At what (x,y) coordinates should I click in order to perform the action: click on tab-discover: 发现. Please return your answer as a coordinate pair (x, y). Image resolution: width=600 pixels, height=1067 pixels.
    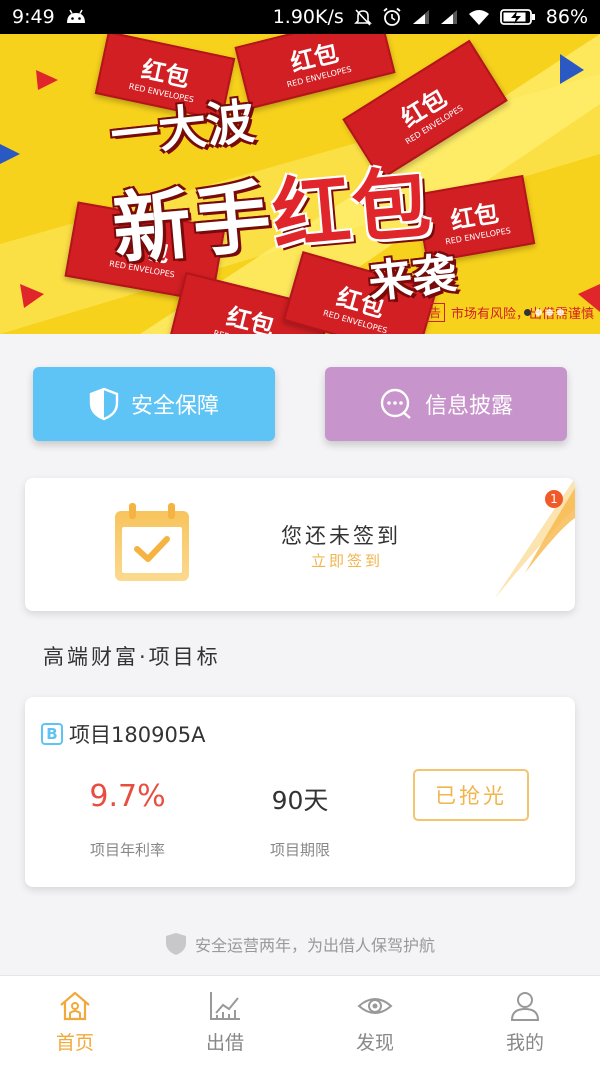
    Looking at the image, I should click on (375, 1021).